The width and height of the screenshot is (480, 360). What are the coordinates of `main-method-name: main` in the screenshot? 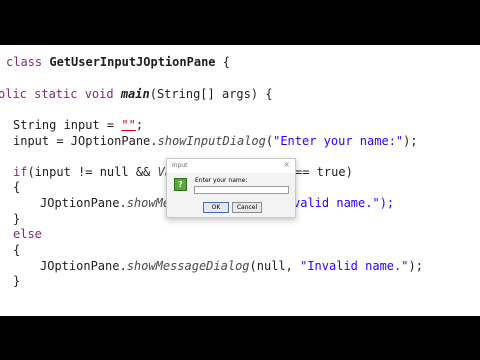 It's located at (135, 94).